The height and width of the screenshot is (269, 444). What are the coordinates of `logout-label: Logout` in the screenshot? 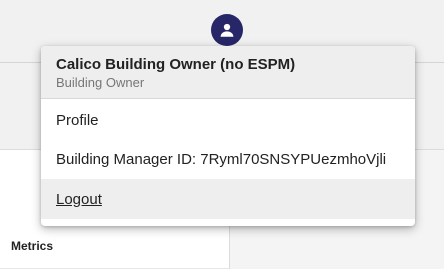 It's located at (79, 199).